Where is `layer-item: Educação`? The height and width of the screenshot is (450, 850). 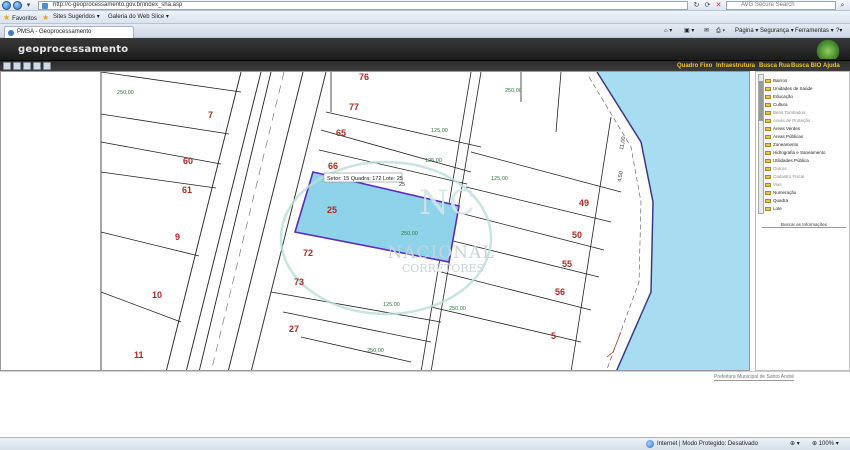 layer-item: Educação is located at coordinates (779, 96).